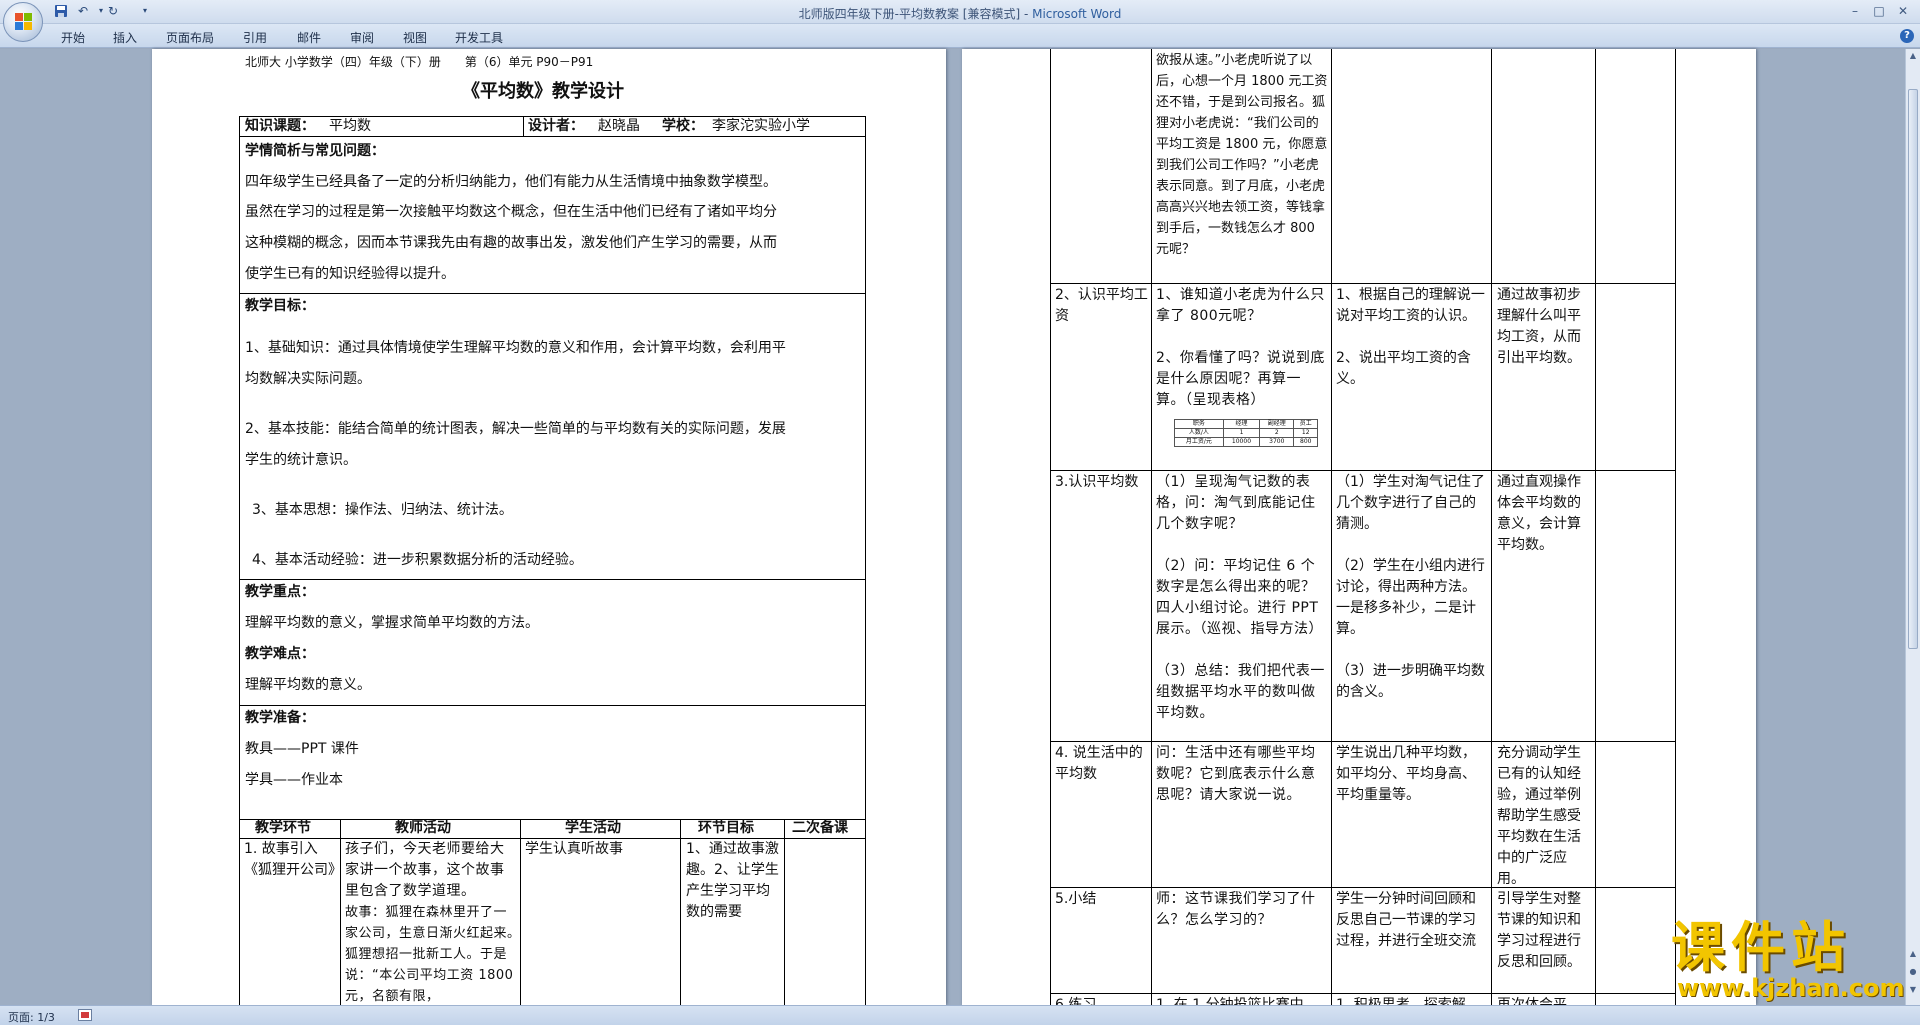 The image size is (1920, 1025). What do you see at coordinates (1240, 692) in the screenshot?
I see `row3-teacher-3: （3）总结：我们把代表一组数据平均水平的数叫做平均数。` at bounding box center [1240, 692].